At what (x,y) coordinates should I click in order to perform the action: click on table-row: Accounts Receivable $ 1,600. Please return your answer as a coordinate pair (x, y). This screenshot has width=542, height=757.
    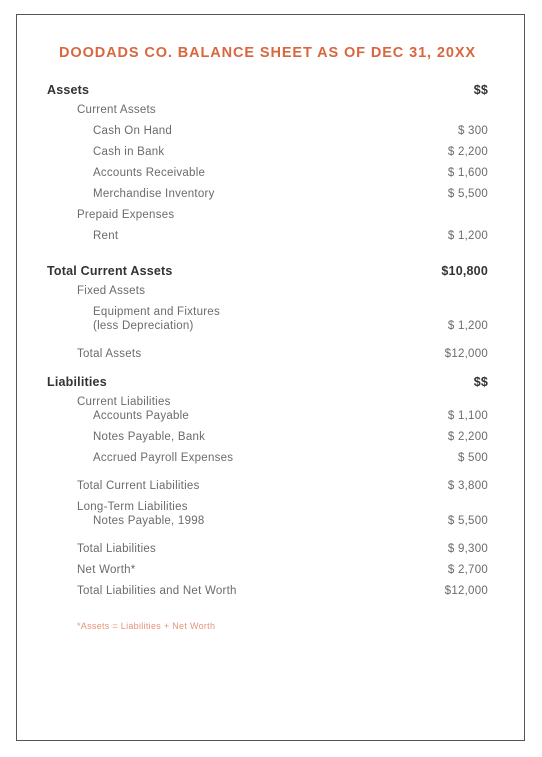
    Looking at the image, I should click on (267, 177).